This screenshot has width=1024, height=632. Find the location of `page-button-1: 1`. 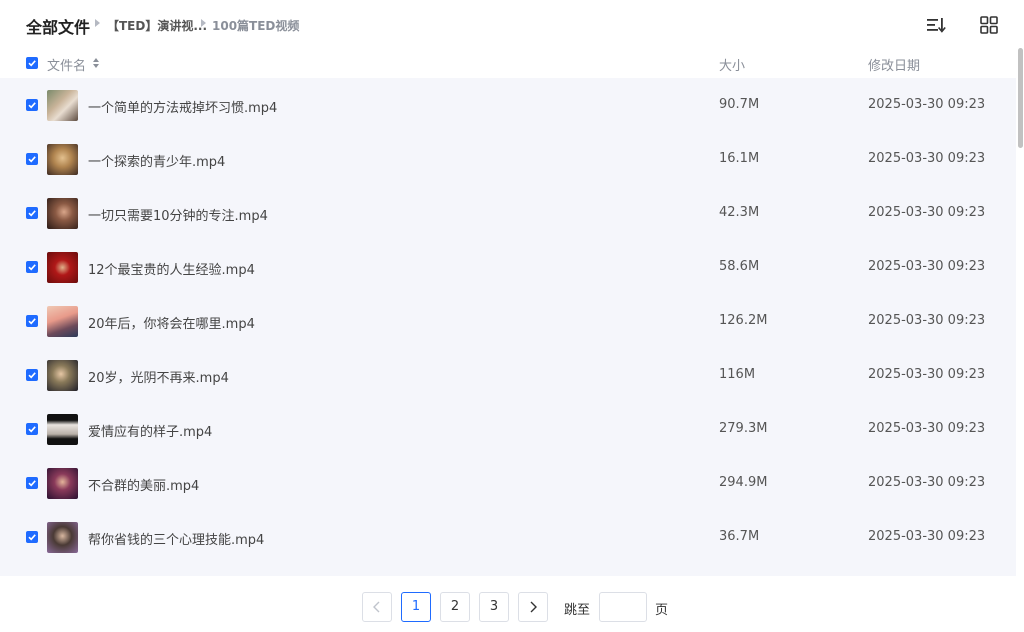

page-button-1: 1 is located at coordinates (416, 607).